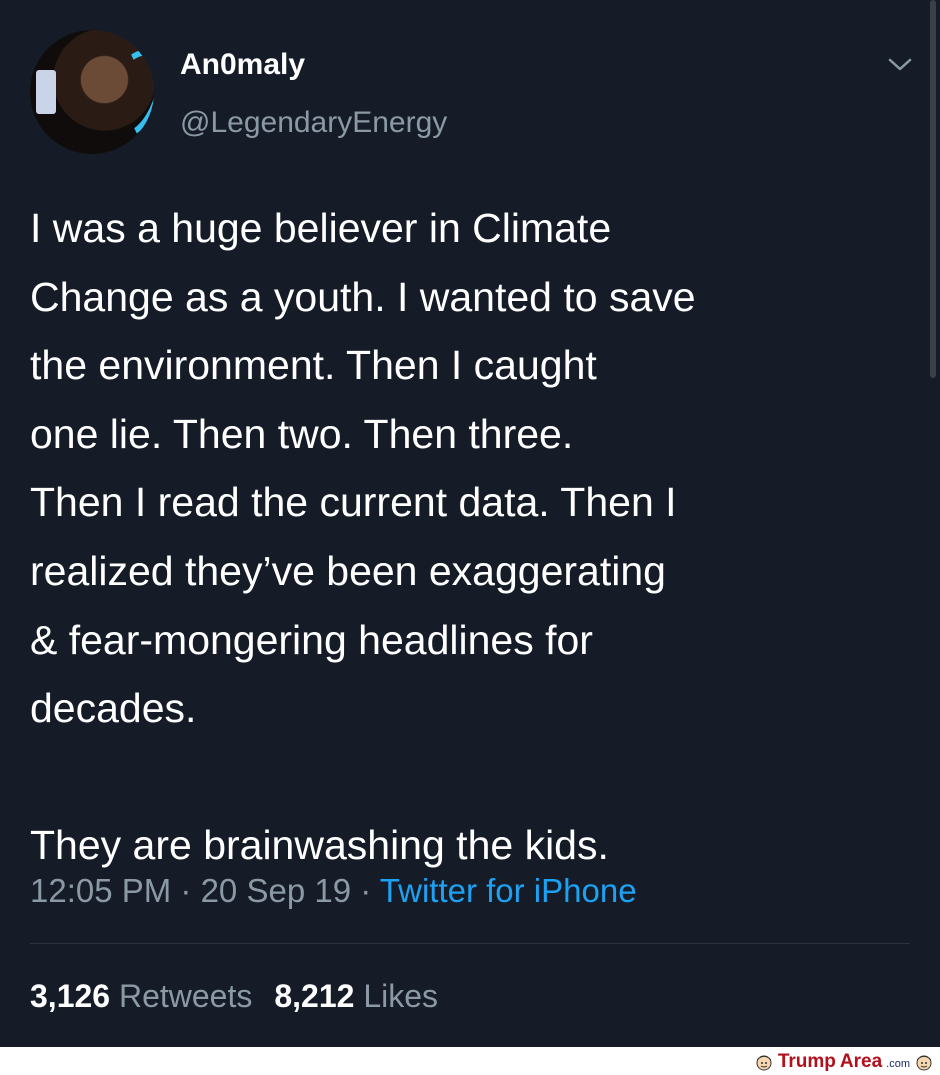  Describe the element at coordinates (861, 1061) in the screenshot. I see `watermark-text-part2: Area` at that location.